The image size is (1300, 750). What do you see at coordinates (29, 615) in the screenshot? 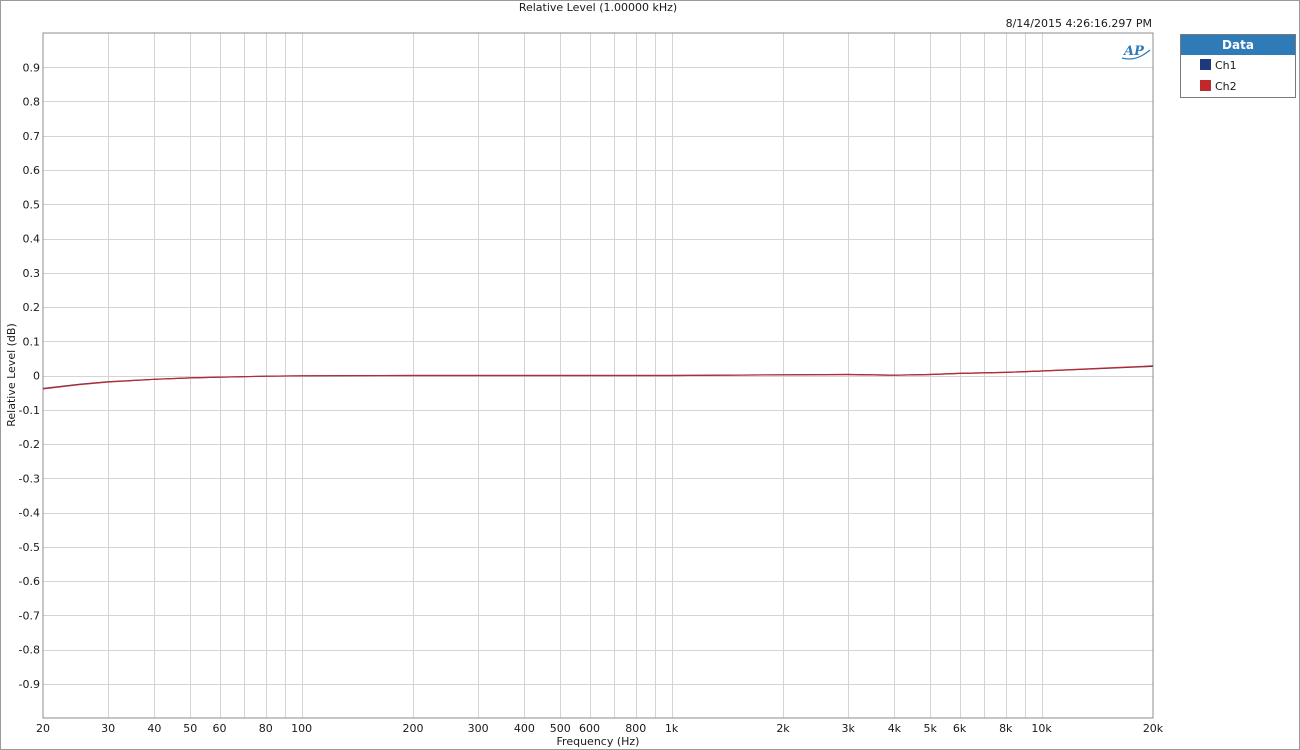
I see `y-tick-label: -0.7` at bounding box center [29, 615].